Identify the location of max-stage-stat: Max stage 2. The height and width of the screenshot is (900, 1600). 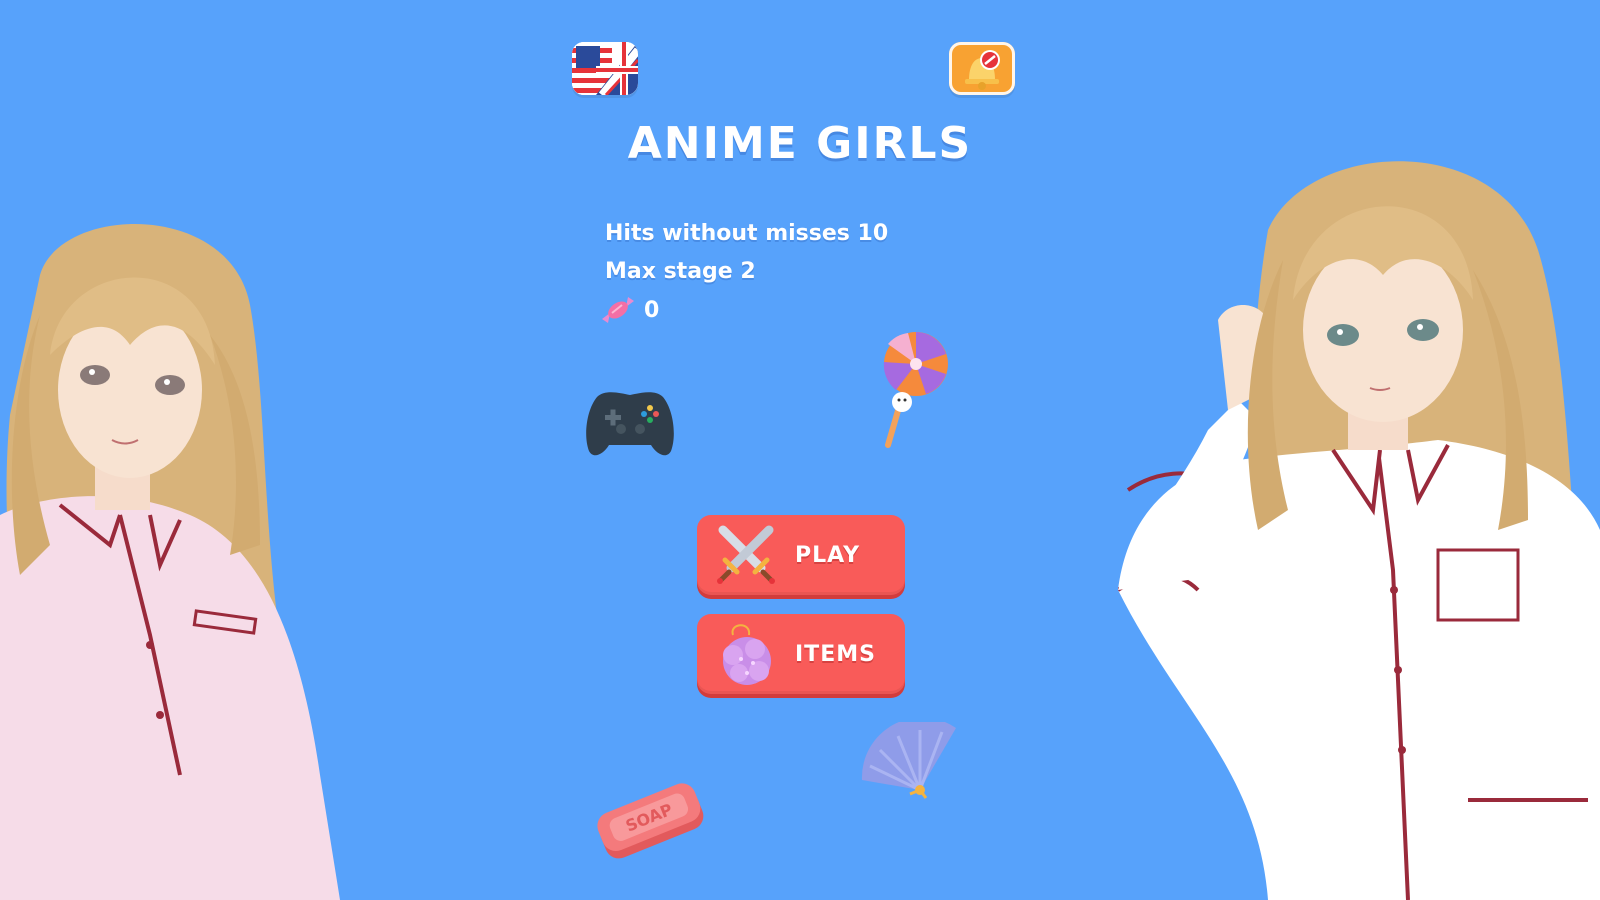
(680, 271).